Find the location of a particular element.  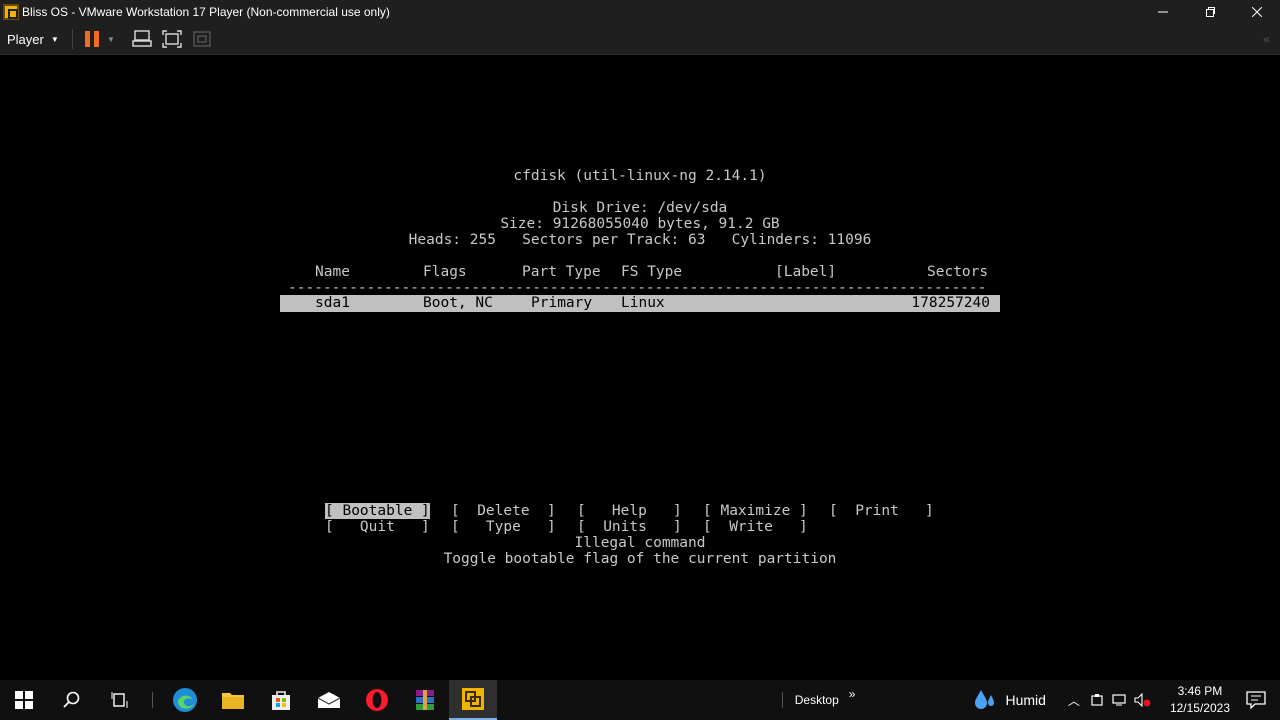

send-keys-icon is located at coordinates (142, 38).